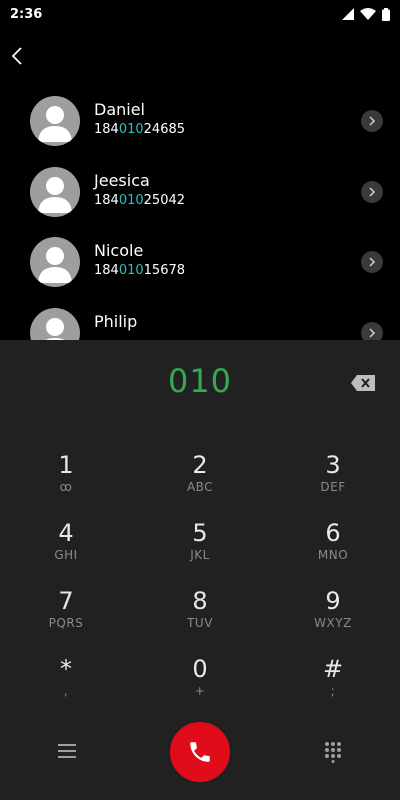 The width and height of the screenshot is (400, 800). What do you see at coordinates (348, 14) in the screenshot?
I see `cell-signal-icon` at bounding box center [348, 14].